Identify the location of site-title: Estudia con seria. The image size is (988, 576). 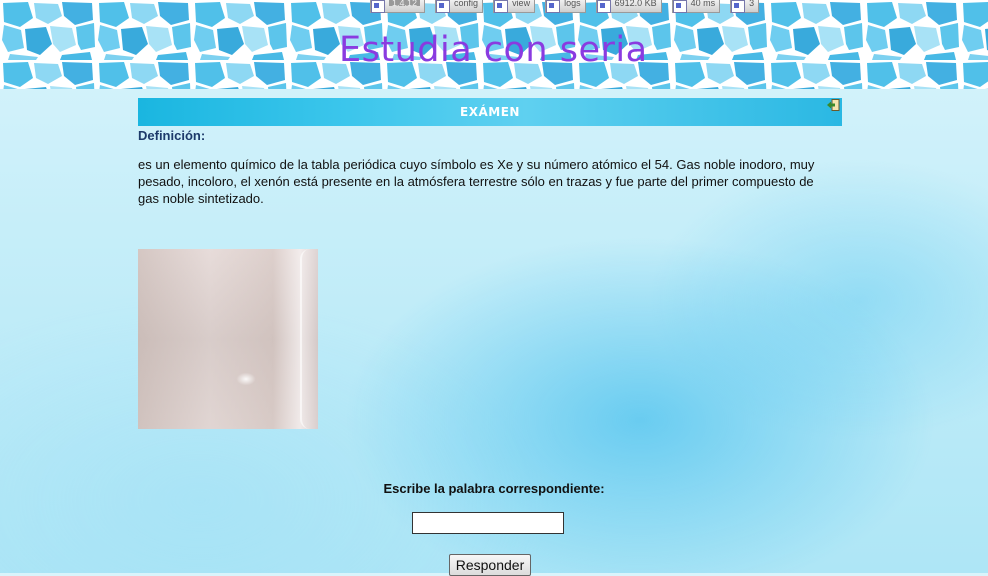
(493, 50).